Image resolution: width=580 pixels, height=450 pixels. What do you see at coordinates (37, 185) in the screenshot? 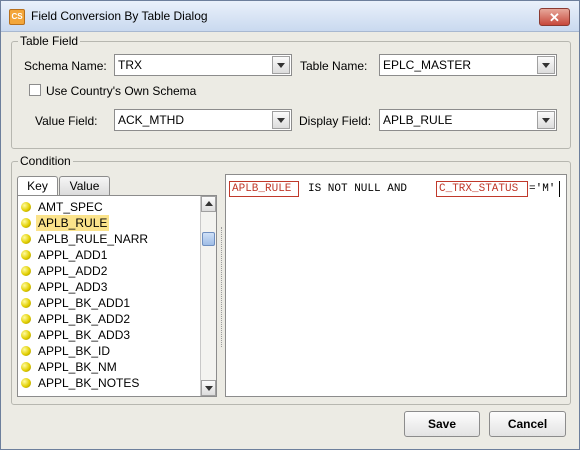
I see `tab-key: Key` at bounding box center [37, 185].